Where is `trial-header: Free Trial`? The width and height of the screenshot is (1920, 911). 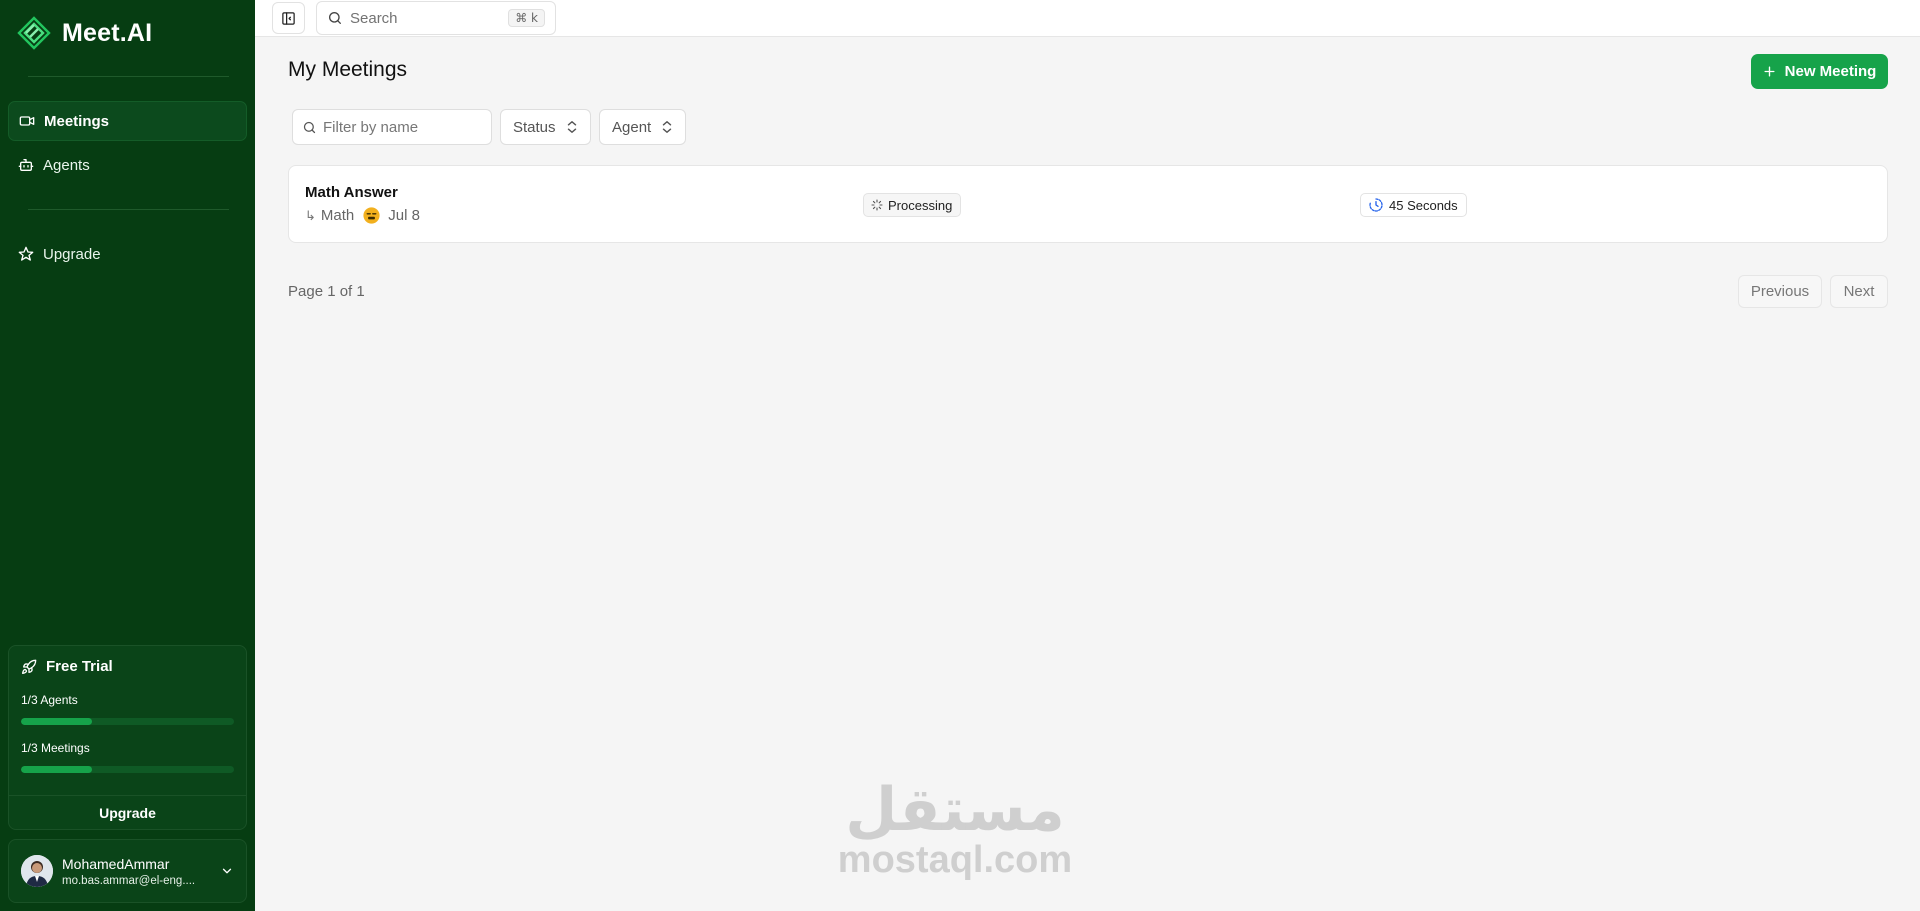 trial-header: Free Trial is located at coordinates (67, 666).